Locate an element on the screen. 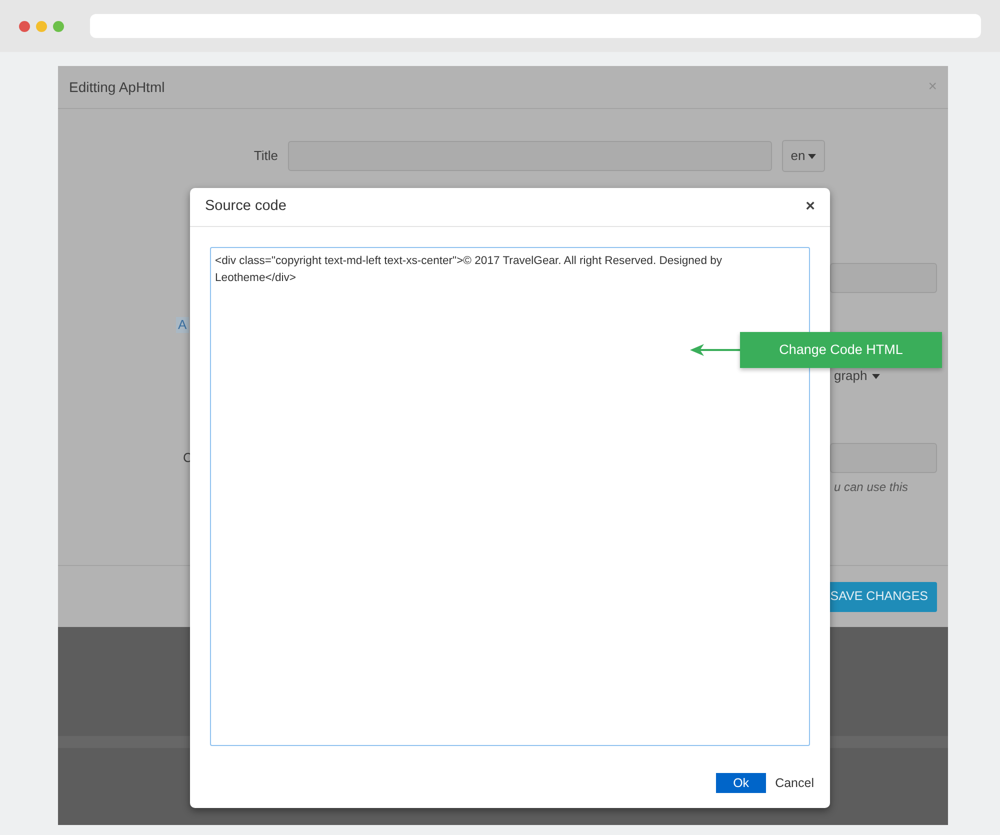 This screenshot has width=1000, height=835. callout-label: Change Code HTML is located at coordinates (841, 350).